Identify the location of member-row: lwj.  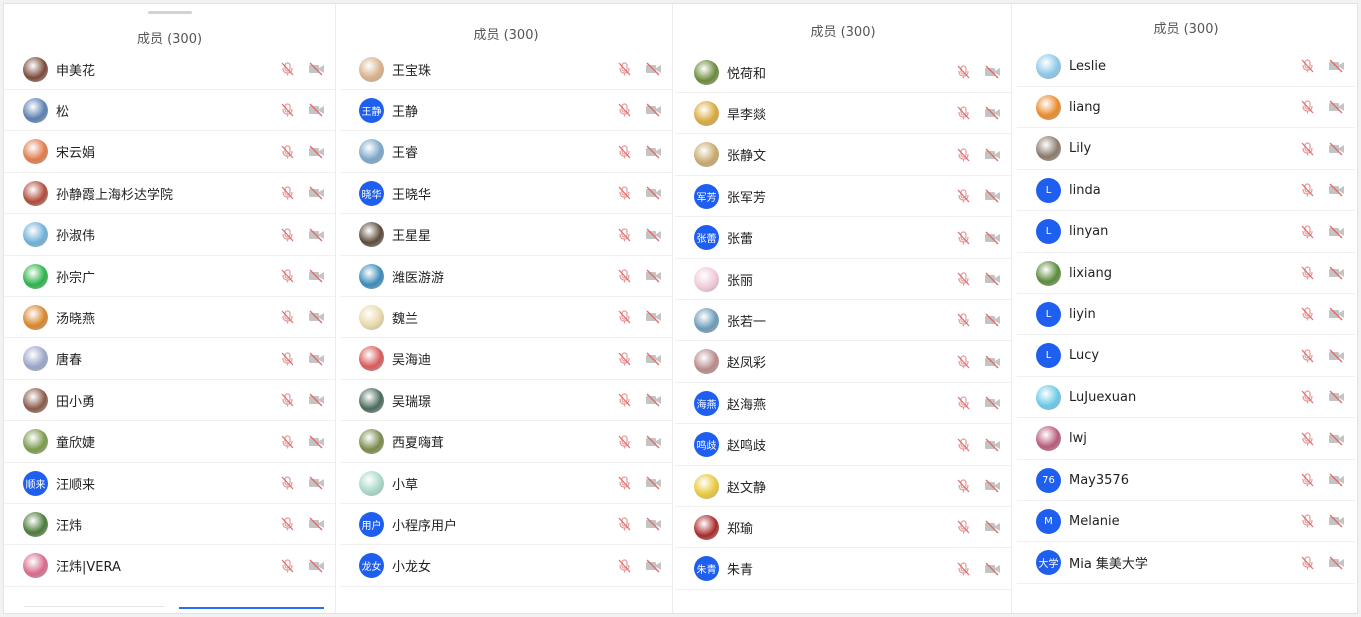
(1186, 439).